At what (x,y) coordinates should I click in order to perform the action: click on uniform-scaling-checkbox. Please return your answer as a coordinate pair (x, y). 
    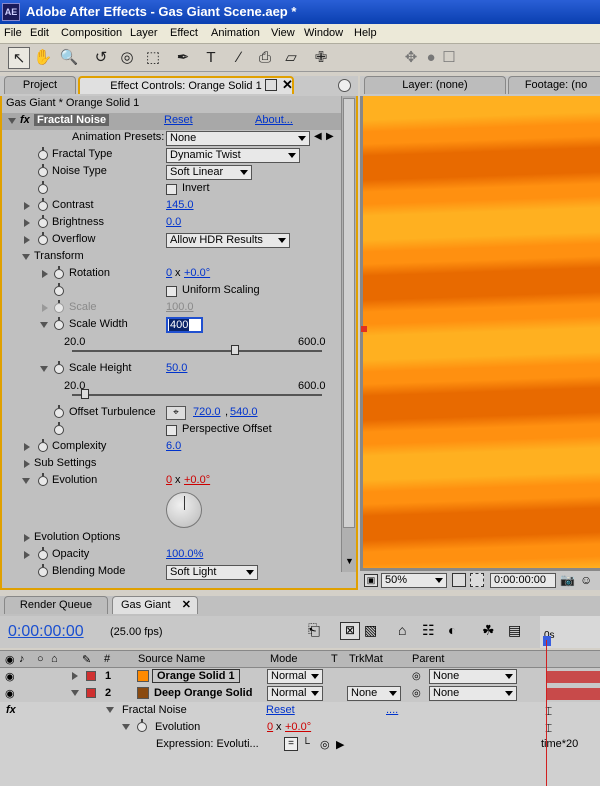
    Looking at the image, I should click on (171, 291).